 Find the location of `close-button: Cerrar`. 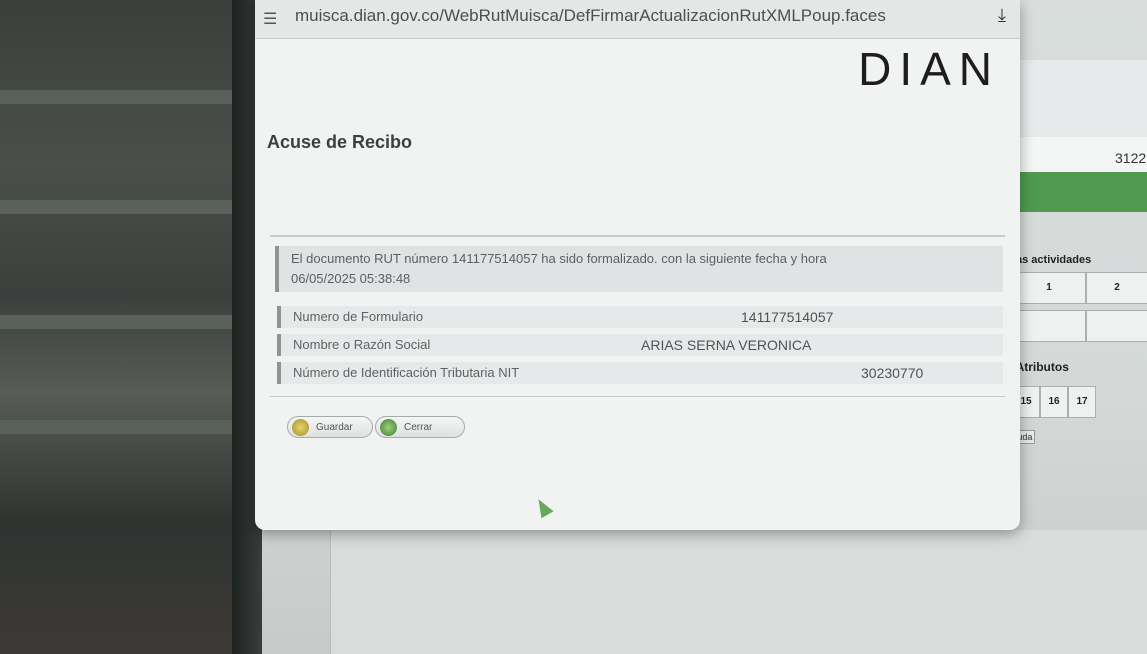

close-button: Cerrar is located at coordinates (420, 427).